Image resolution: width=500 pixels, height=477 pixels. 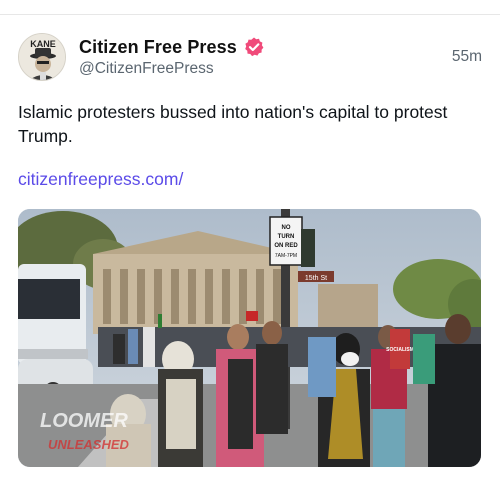 I want to click on svg-text: 7AM-7PM, so click(x=286, y=256).